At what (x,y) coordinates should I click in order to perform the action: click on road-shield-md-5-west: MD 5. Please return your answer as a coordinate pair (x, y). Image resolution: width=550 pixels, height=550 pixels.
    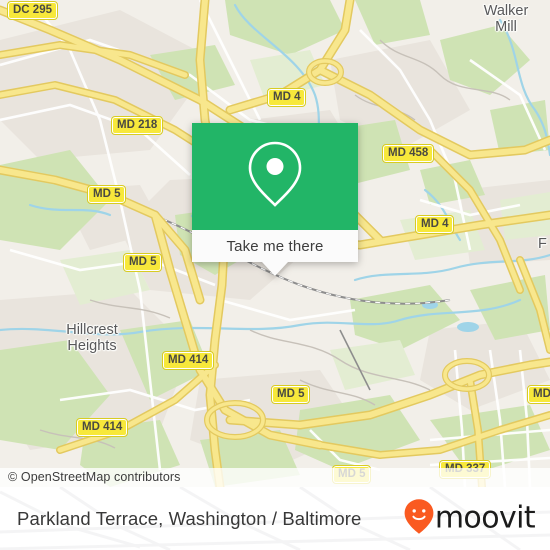
    Looking at the image, I should click on (106, 194).